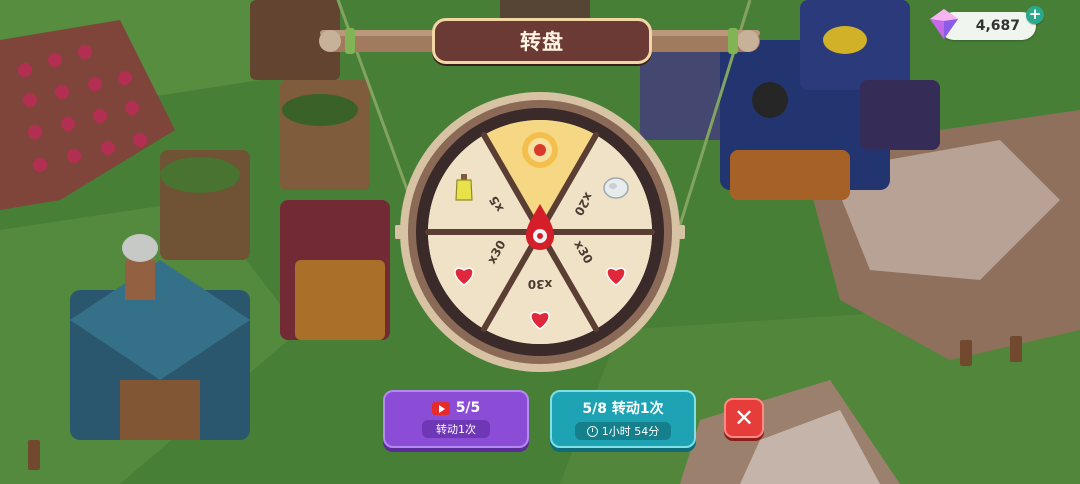 This screenshot has width=1080, height=484. What do you see at coordinates (616, 188) in the screenshot?
I see `stone-icon` at bounding box center [616, 188].